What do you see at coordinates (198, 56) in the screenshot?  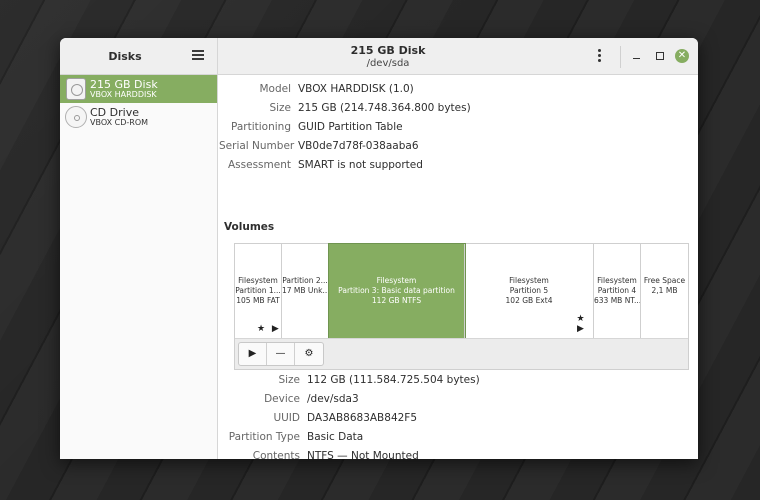 I see `hamburger-menu-icon` at bounding box center [198, 56].